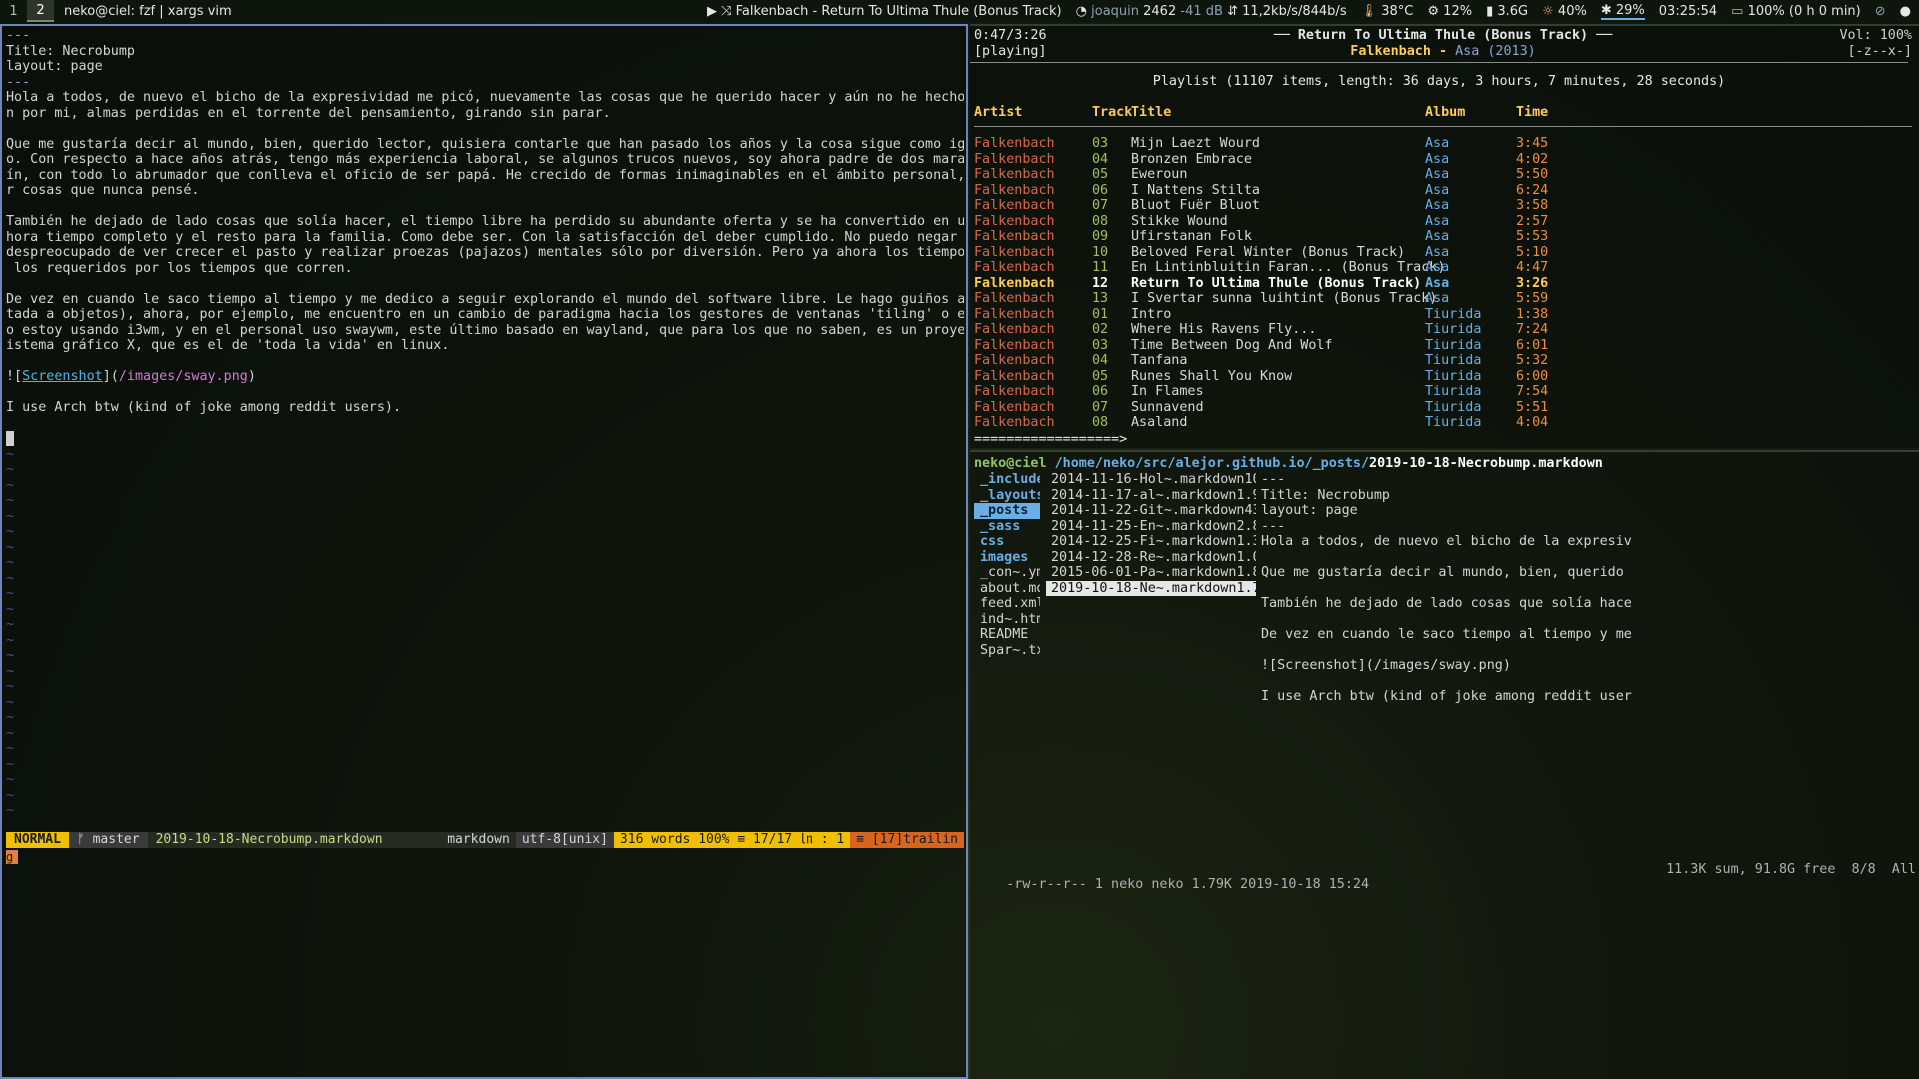 Image resolution: width=1919 pixels, height=1079 pixels. What do you see at coordinates (1443, 175) in the screenshot?
I see `playlist-row: Falkenbach 05 Eweroun Asa 5:50` at bounding box center [1443, 175].